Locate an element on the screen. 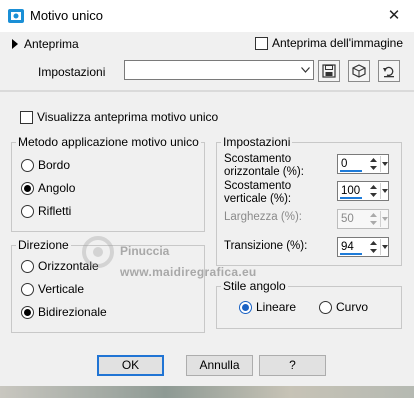 This screenshot has height=398, width=414. radio-bidirezionale: Bidirezionale is located at coordinates (64, 312).